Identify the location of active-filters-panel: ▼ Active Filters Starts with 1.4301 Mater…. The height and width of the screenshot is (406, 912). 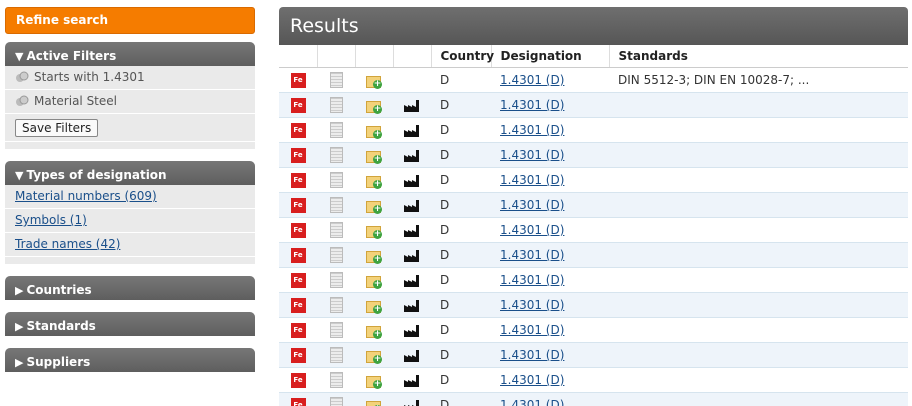
(130, 95).